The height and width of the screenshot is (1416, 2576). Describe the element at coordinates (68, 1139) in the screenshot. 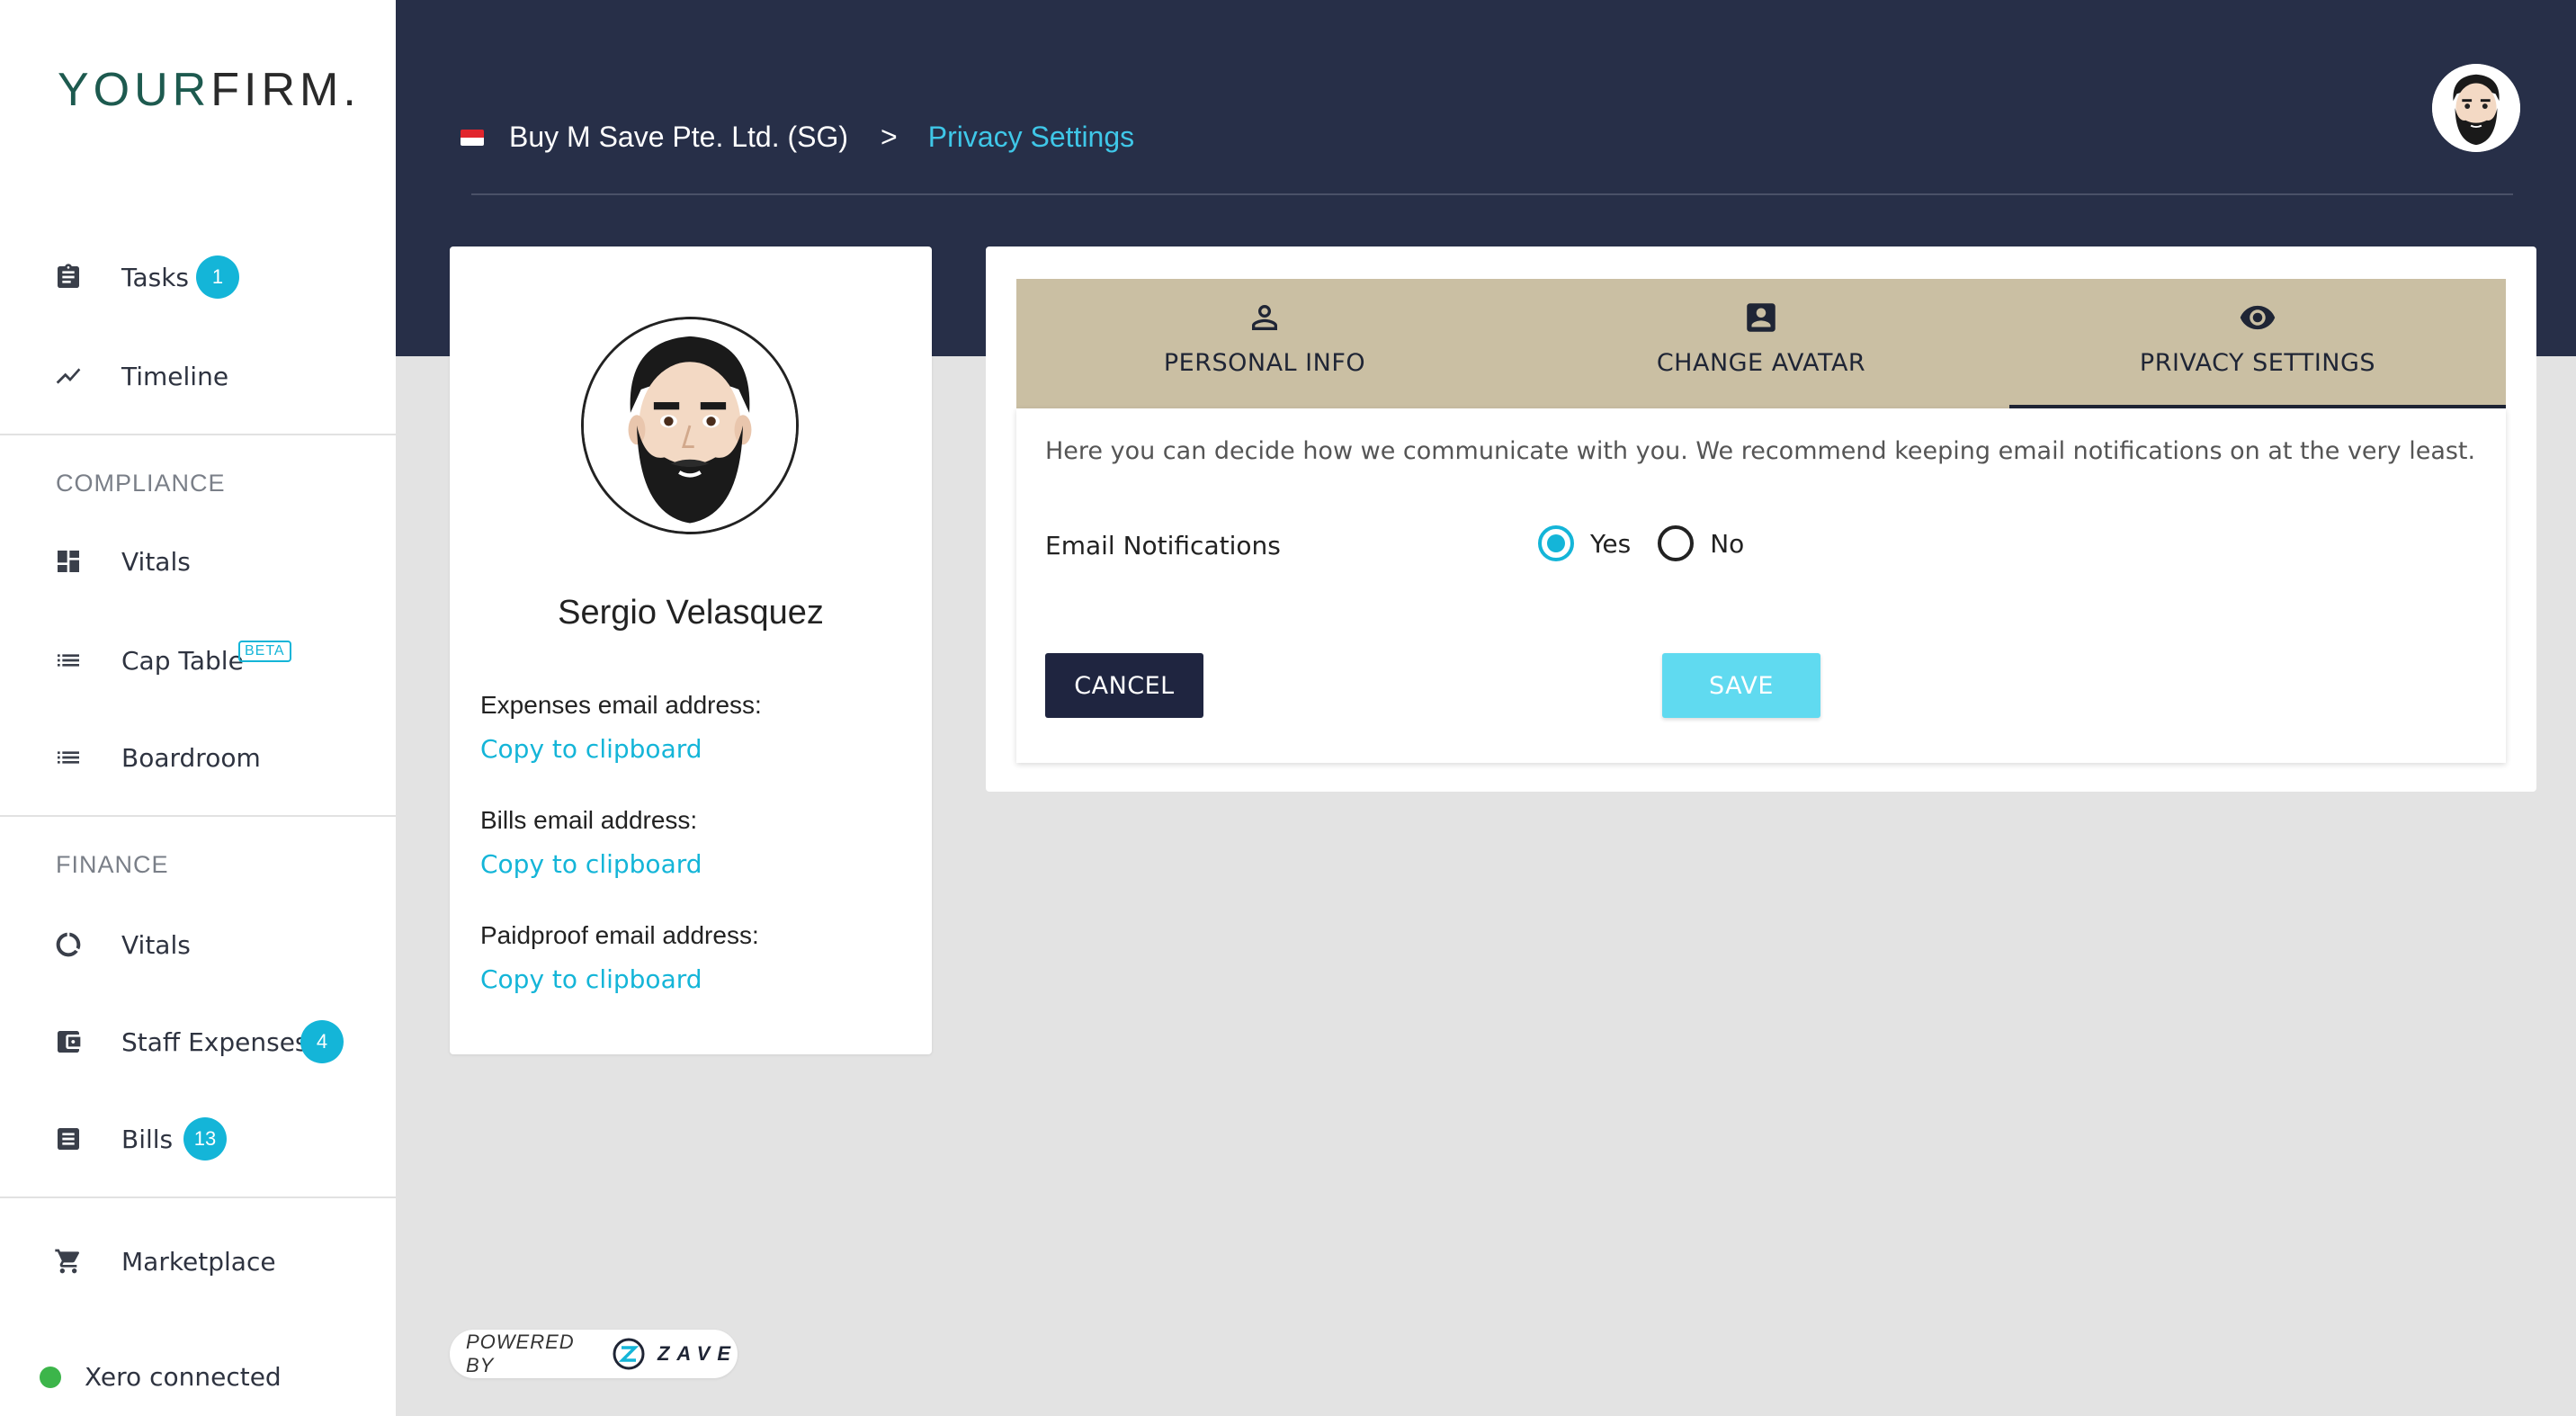

I see `receipt-icon` at that location.